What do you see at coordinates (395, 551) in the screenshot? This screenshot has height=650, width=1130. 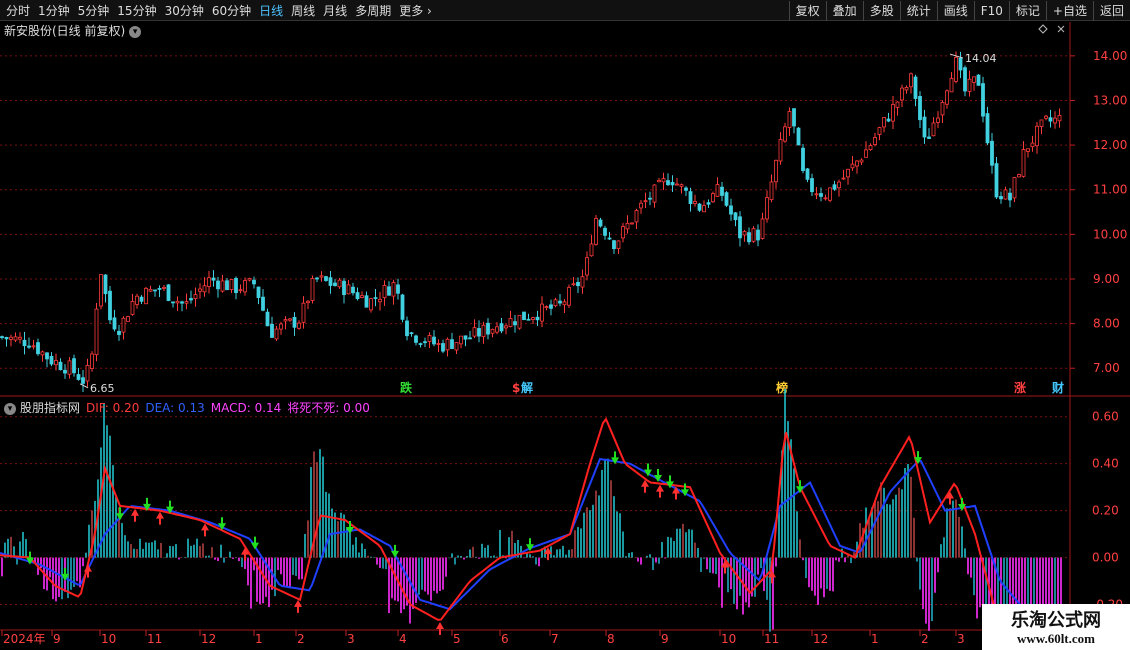 I see `sell-arrow-icon` at bounding box center [395, 551].